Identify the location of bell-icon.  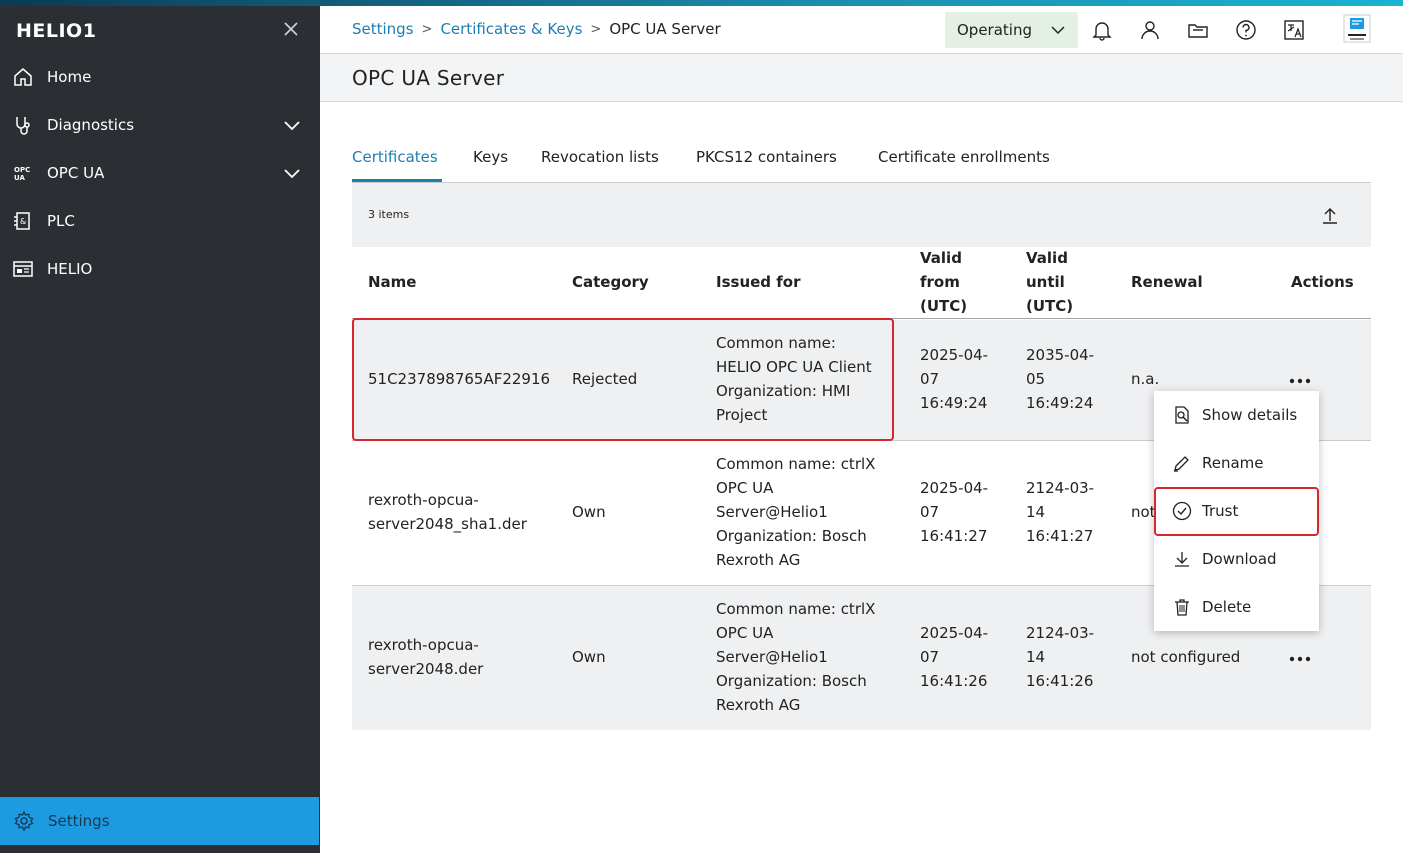
(1102, 31).